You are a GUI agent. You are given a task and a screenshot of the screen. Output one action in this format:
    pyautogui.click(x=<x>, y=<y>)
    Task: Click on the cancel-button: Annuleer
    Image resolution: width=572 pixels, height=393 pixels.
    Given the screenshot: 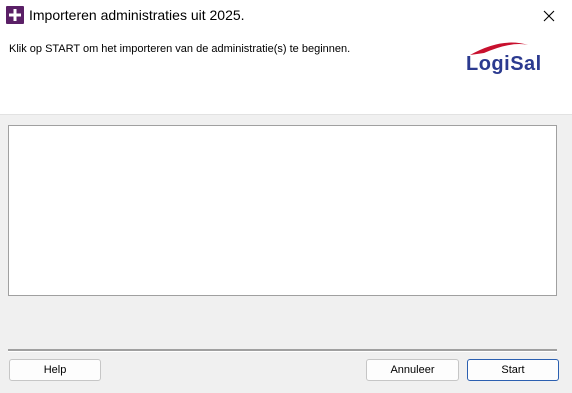 What is the action you would take?
    pyautogui.click(x=412, y=370)
    